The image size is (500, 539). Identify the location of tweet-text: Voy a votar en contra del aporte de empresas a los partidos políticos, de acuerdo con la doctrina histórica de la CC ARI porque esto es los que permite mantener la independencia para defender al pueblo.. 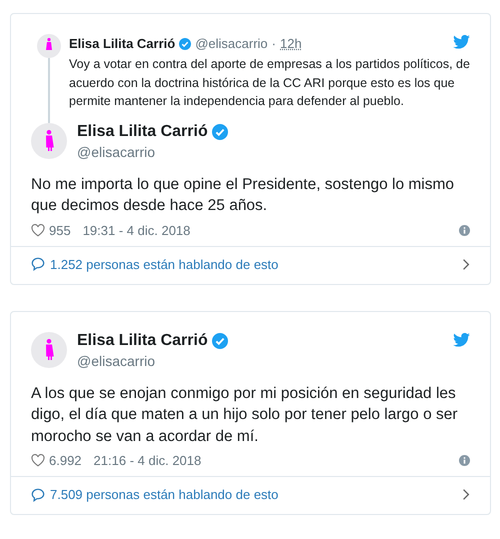
(269, 83).